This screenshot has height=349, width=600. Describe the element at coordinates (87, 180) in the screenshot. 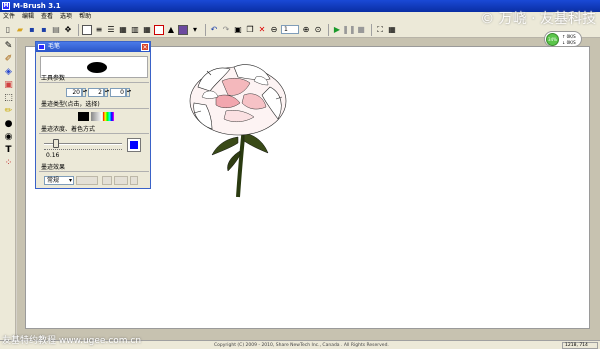

I see `effect-option-disabled` at that location.